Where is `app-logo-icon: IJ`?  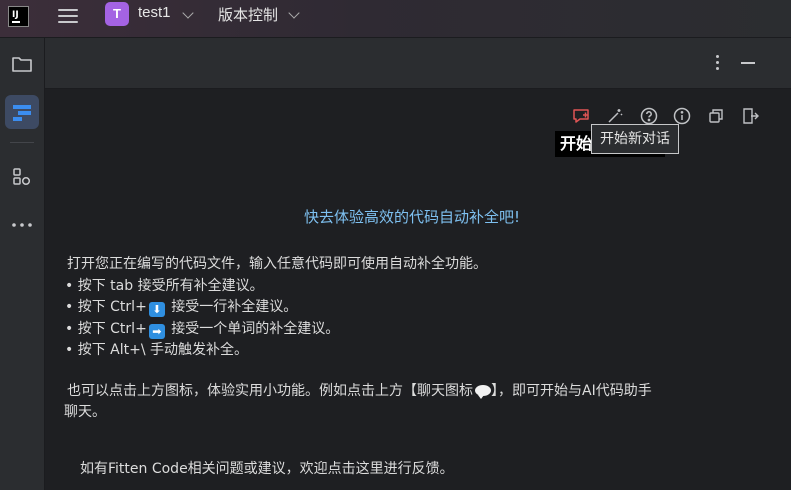
app-logo-icon: IJ is located at coordinates (18, 16).